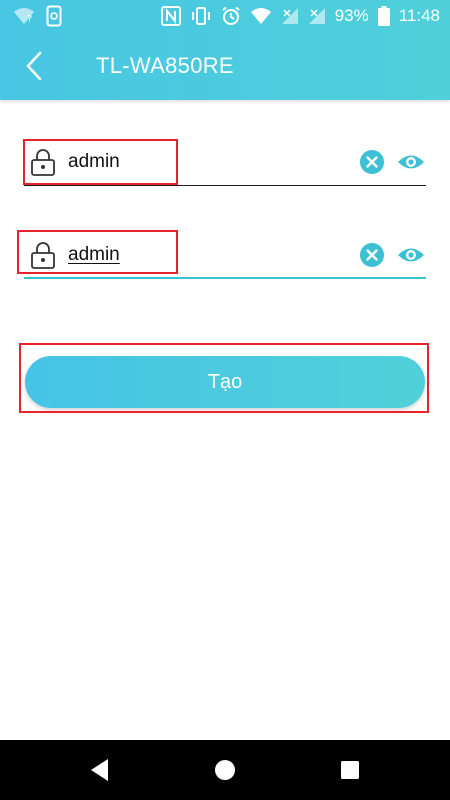 The image size is (450, 800). I want to click on nav-home-button, so click(225, 770).